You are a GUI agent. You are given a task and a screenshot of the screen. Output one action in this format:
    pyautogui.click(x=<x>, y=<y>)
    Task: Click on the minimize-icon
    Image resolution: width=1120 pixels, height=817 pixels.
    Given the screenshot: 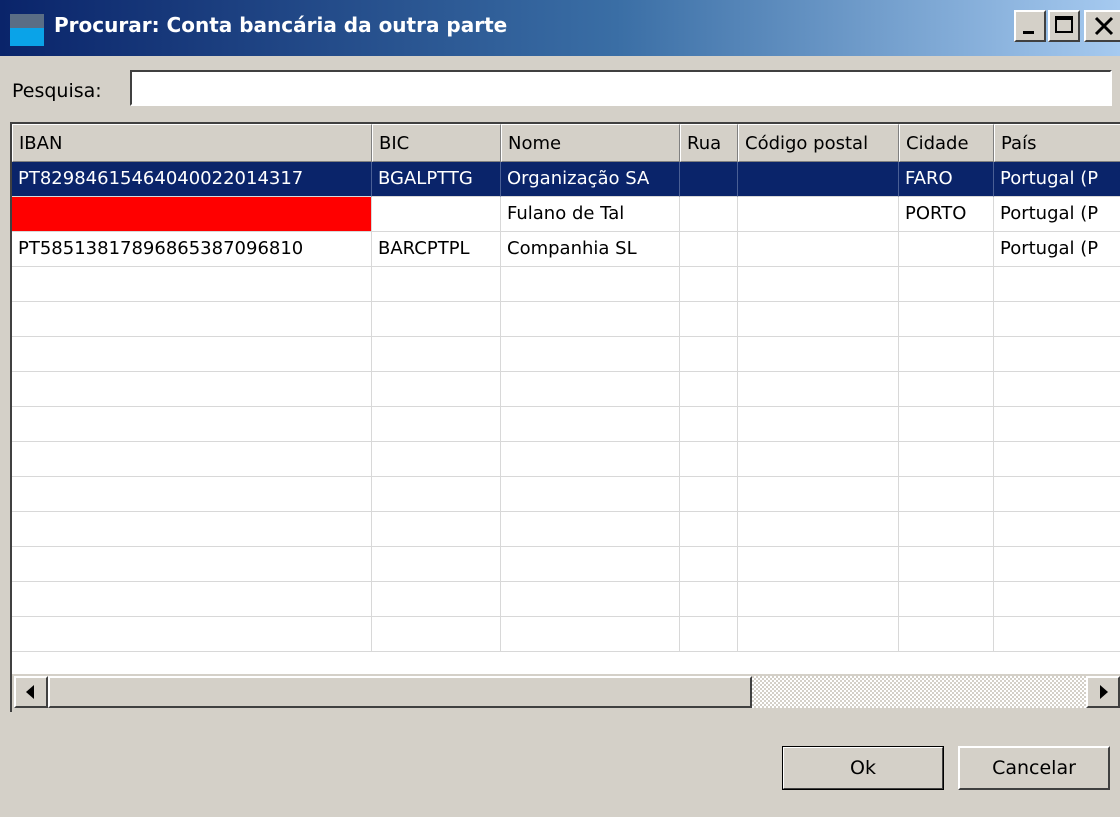 What is the action you would take?
    pyautogui.click(x=1028, y=32)
    